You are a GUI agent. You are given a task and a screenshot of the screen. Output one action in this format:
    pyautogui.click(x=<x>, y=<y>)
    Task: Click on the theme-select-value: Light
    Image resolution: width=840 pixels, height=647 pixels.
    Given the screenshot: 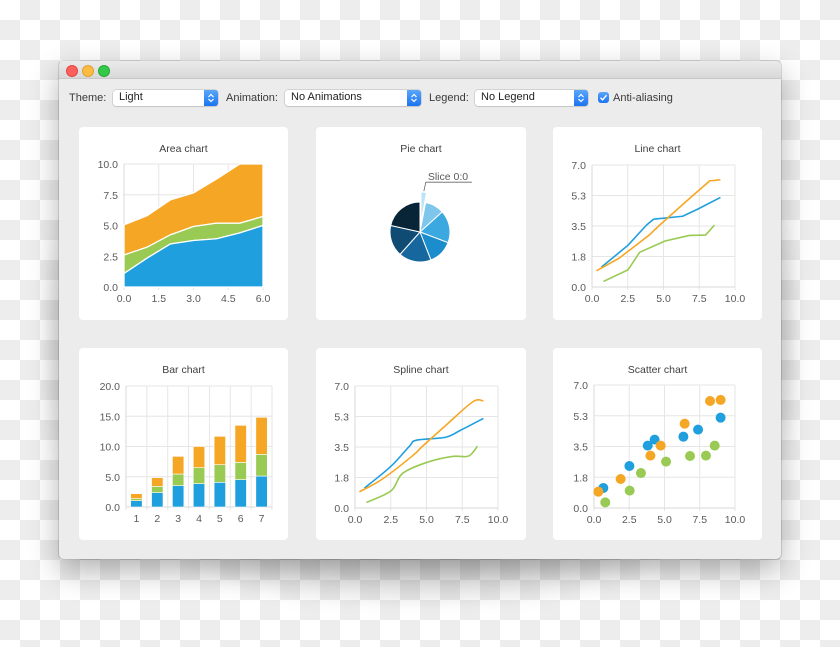 What is the action you would take?
    pyautogui.click(x=131, y=97)
    